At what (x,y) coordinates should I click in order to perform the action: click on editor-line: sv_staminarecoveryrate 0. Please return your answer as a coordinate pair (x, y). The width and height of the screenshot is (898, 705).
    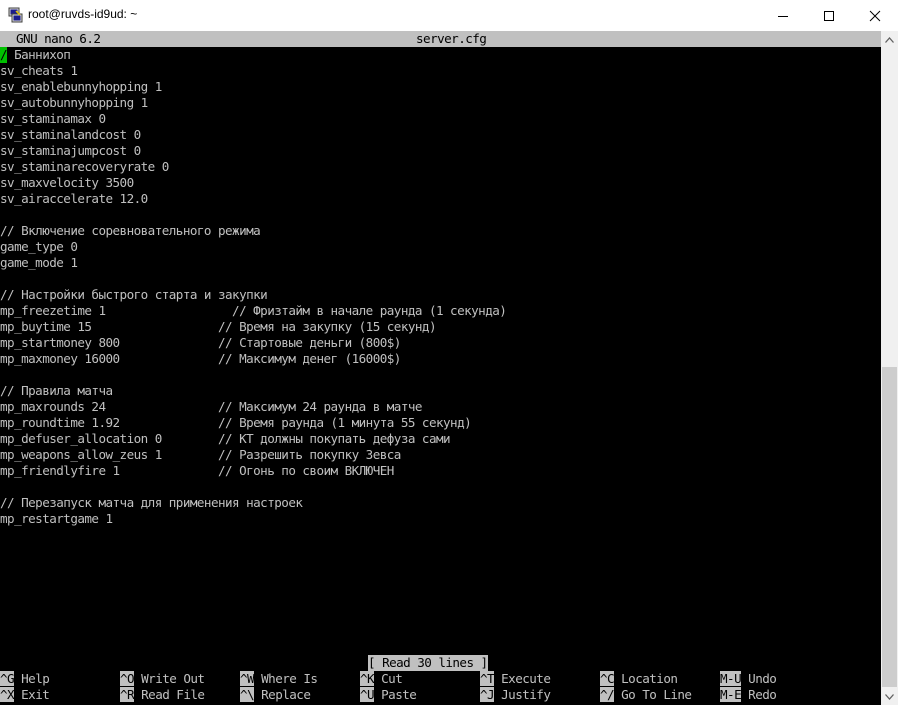
    Looking at the image, I should click on (84, 166).